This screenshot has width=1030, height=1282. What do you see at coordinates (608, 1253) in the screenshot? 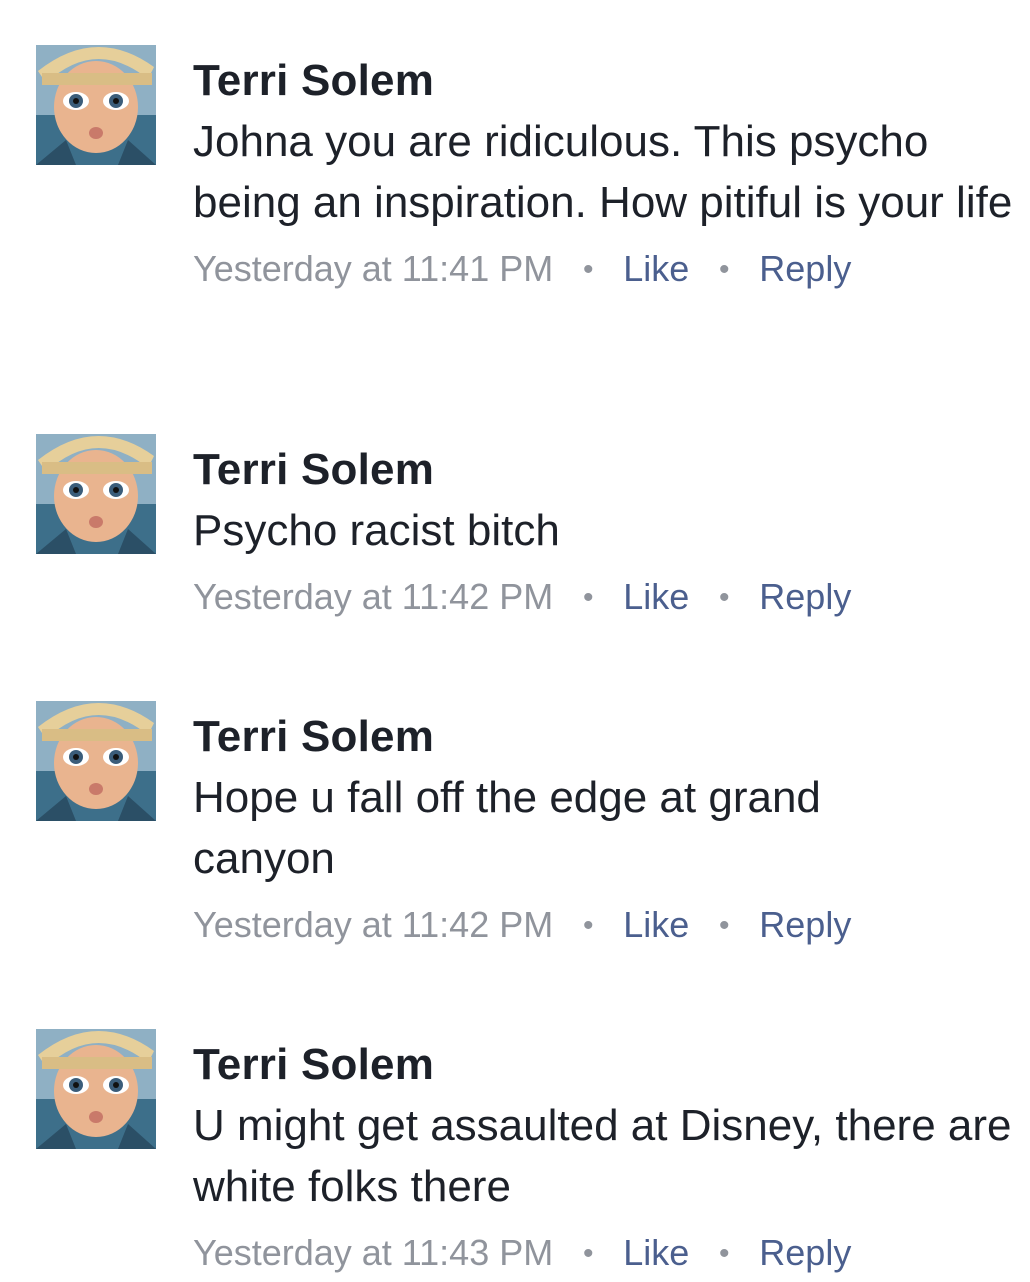
I see `comment-meta: Yesterday at 11:43 PM • Like • Reply` at bounding box center [608, 1253].